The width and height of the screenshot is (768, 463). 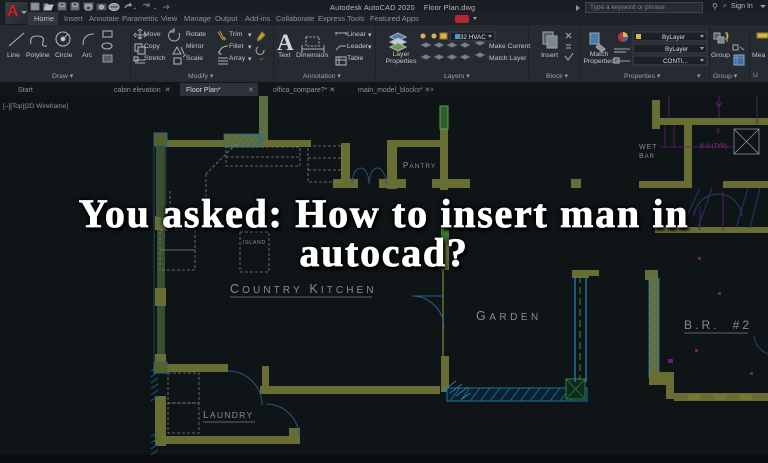 I want to click on svg-text: 3', so click(x=718, y=132).